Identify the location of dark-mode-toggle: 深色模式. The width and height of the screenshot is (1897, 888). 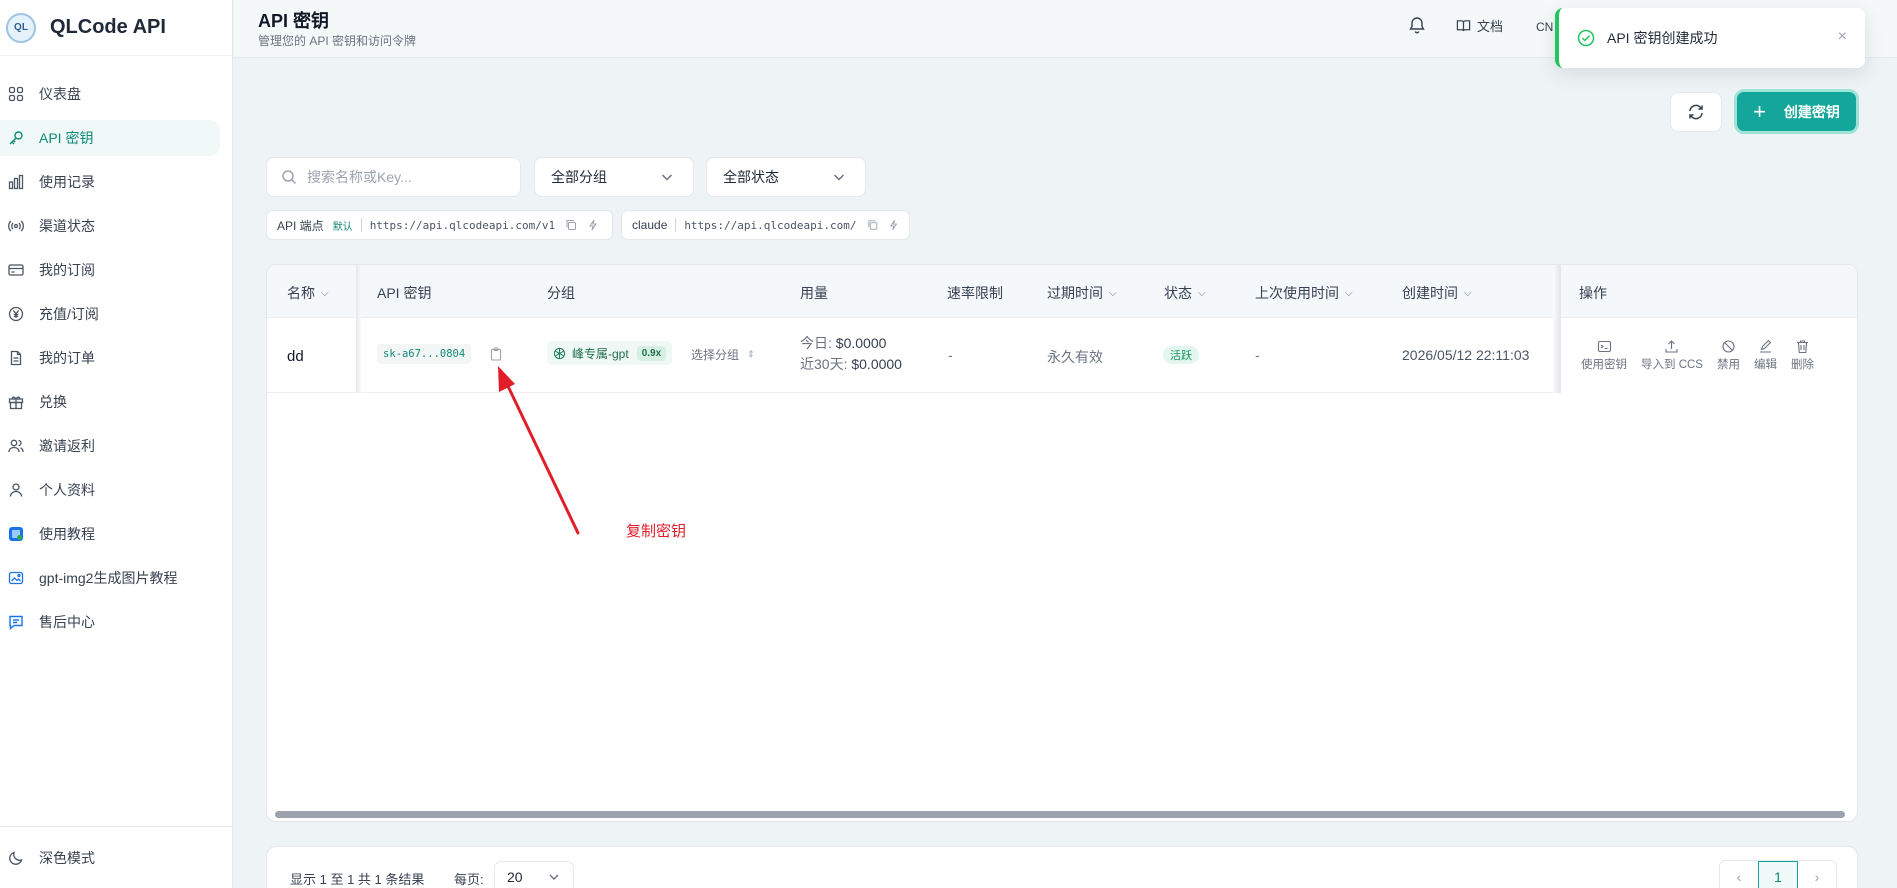
(116, 857).